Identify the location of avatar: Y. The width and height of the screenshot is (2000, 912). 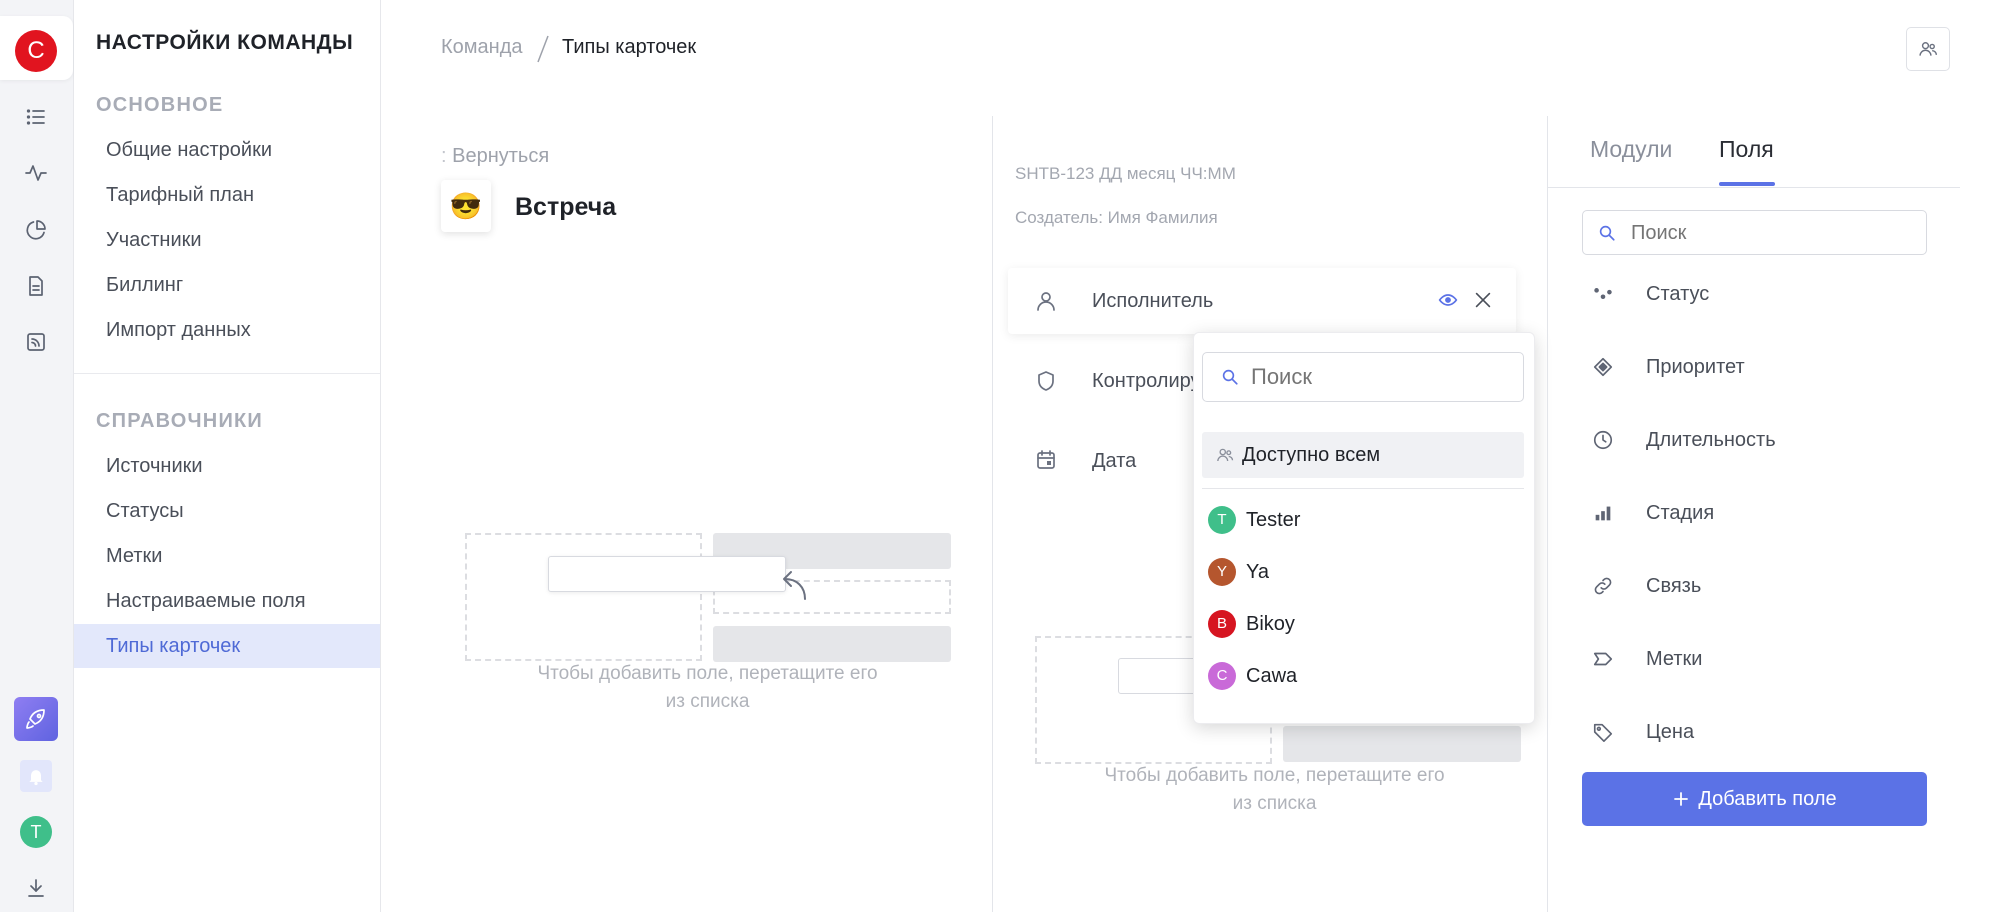
(1222, 572).